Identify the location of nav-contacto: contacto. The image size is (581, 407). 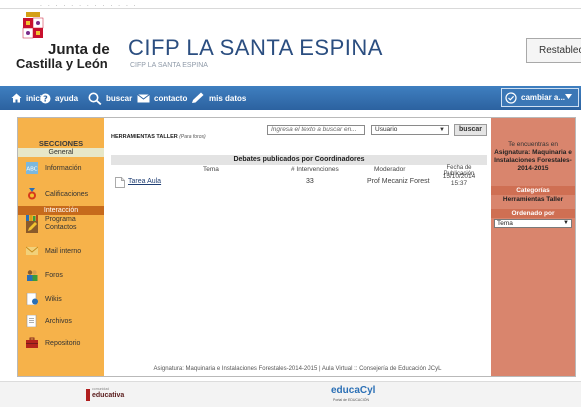
(162, 98).